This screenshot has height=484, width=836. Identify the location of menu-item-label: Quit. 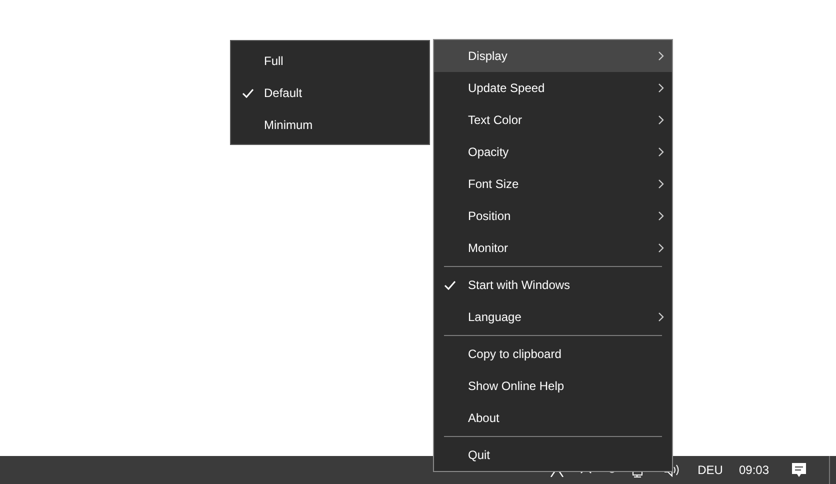
(479, 455).